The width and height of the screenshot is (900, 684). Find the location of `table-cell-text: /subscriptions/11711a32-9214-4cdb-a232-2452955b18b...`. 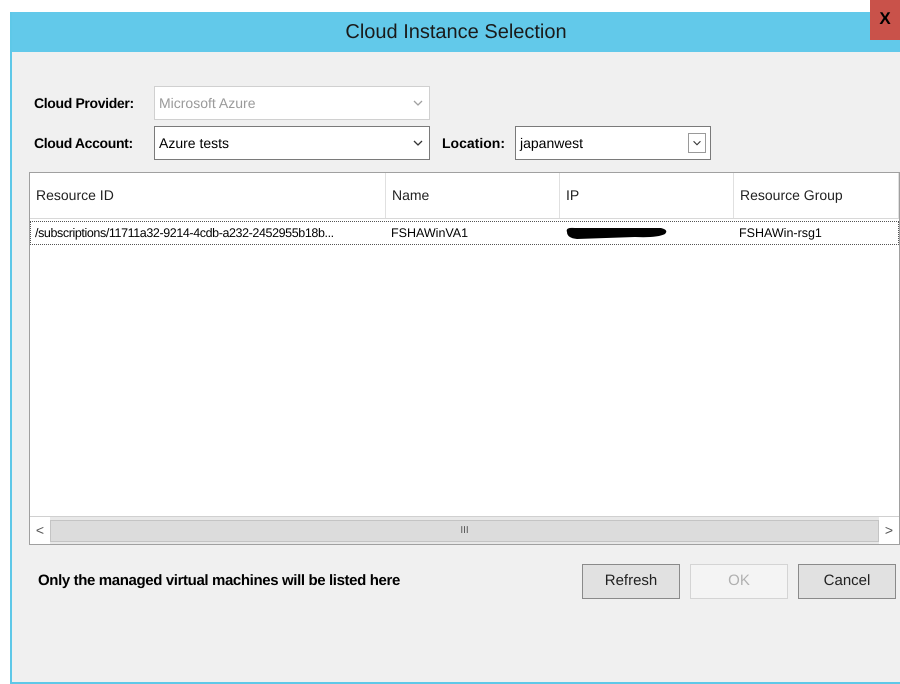

table-cell-text: /subscriptions/11711a32-9214-4cdb-a232-2452955b18b... is located at coordinates (184, 233).